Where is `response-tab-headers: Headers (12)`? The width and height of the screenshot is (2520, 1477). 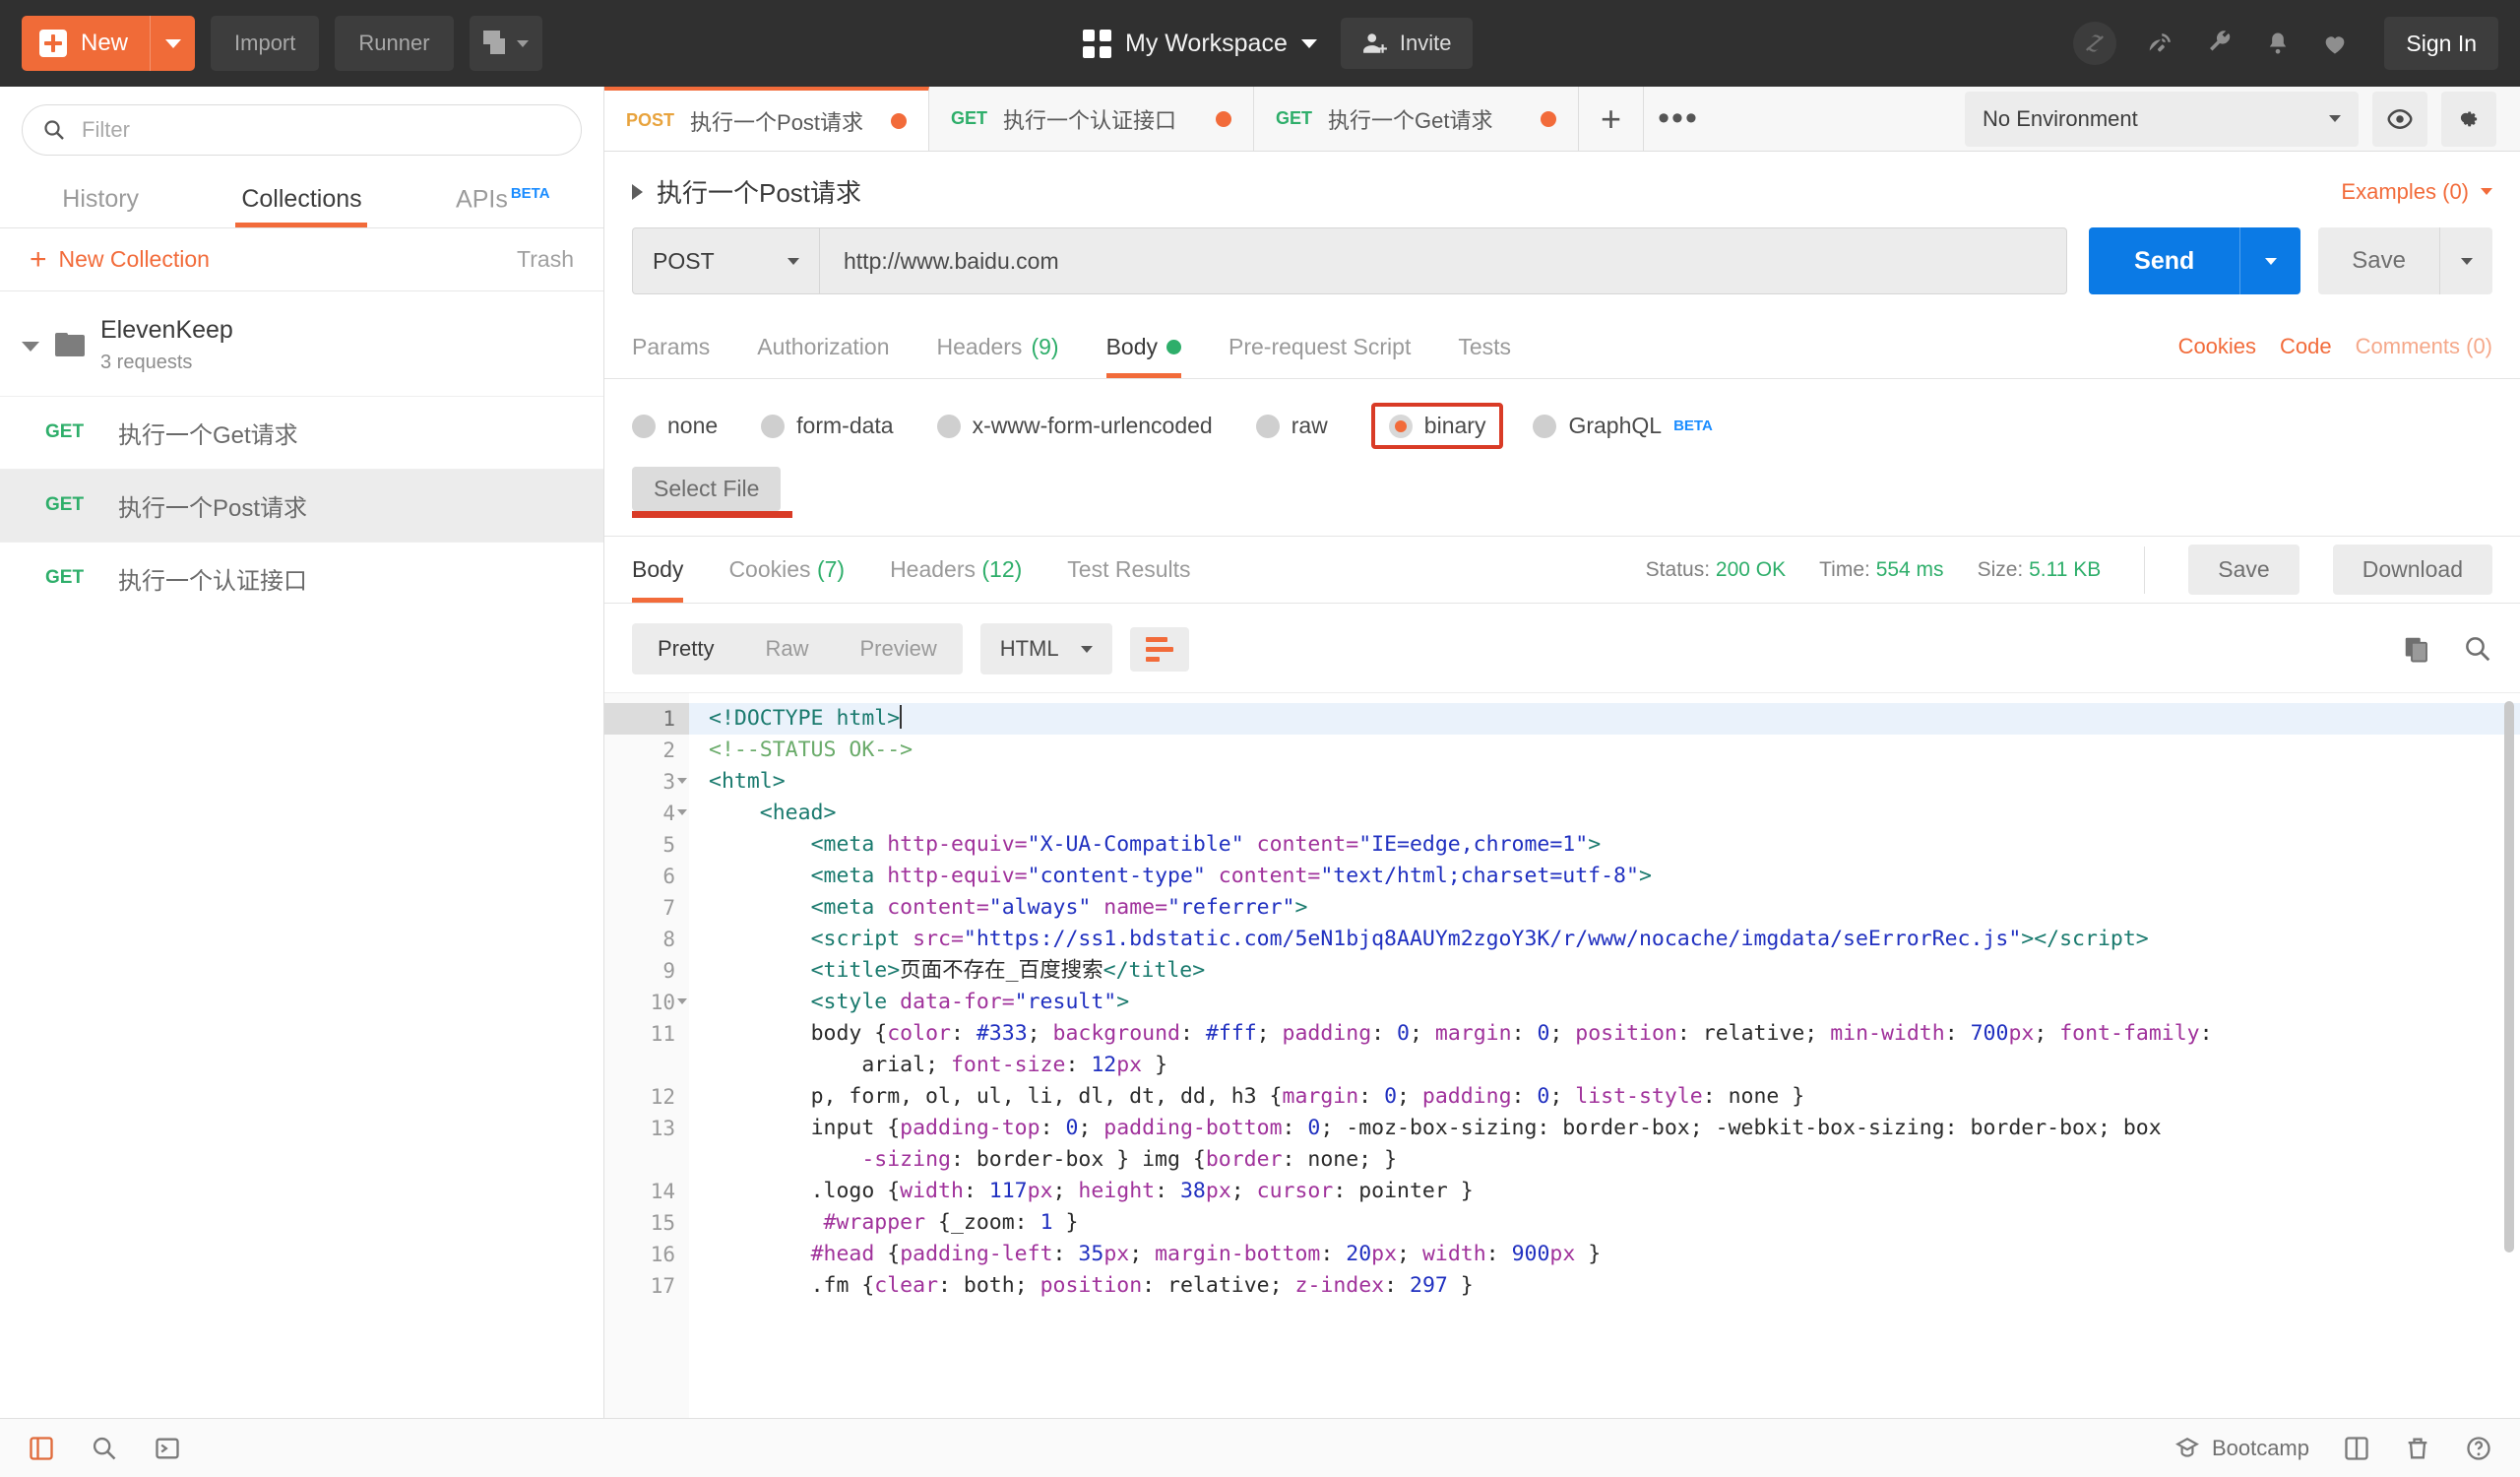
response-tab-headers: Headers (12) is located at coordinates (956, 570).